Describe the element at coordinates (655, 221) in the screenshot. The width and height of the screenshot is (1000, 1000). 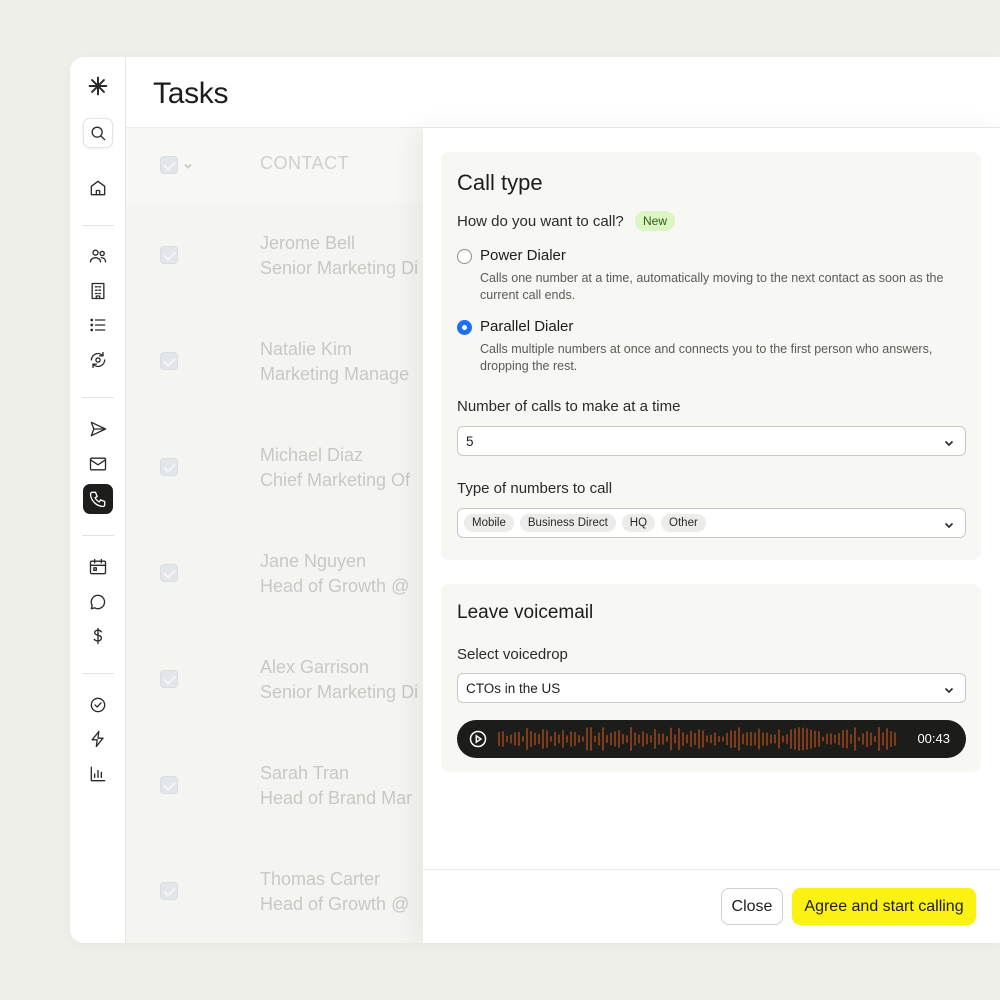
I see `new-badge: New` at that location.